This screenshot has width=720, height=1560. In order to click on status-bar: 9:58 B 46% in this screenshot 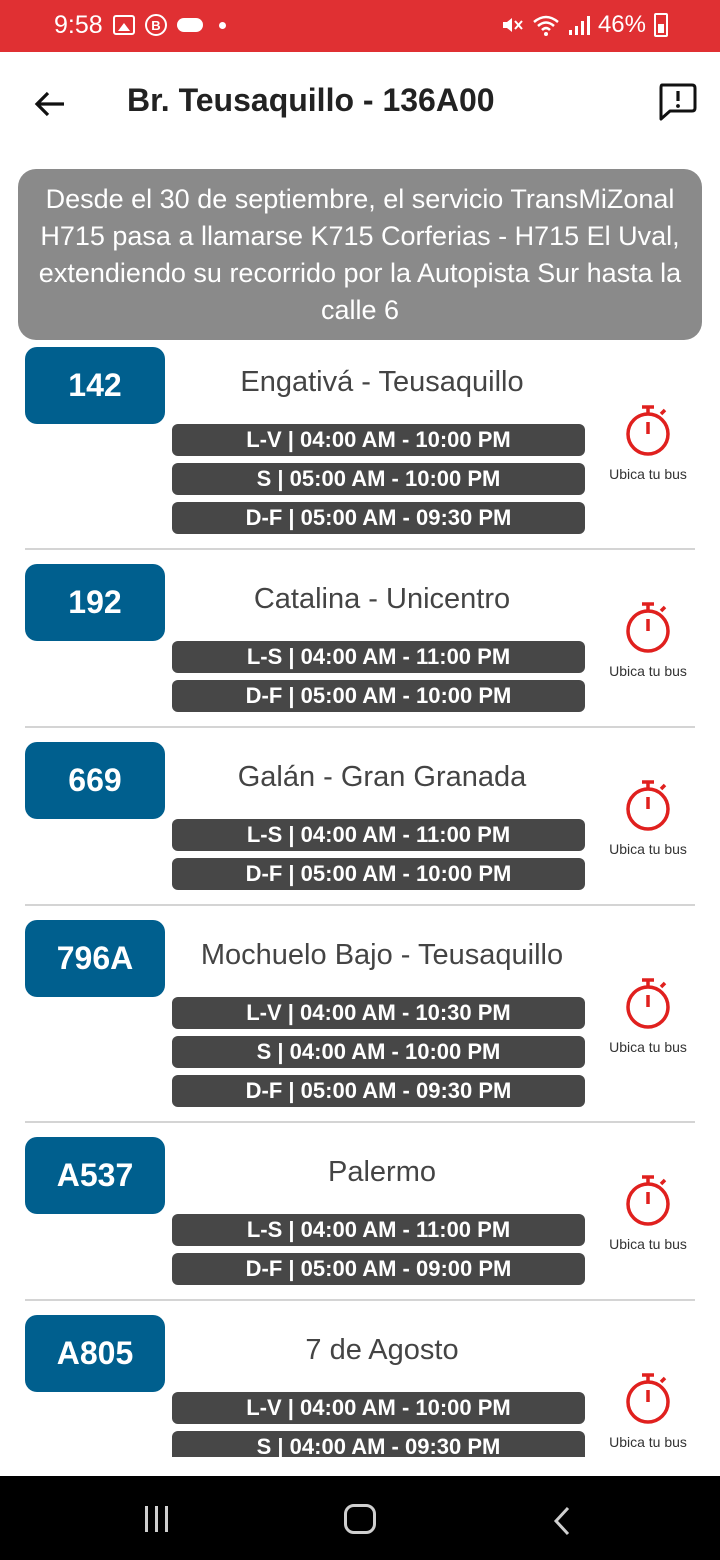, I will do `click(360, 26)`.